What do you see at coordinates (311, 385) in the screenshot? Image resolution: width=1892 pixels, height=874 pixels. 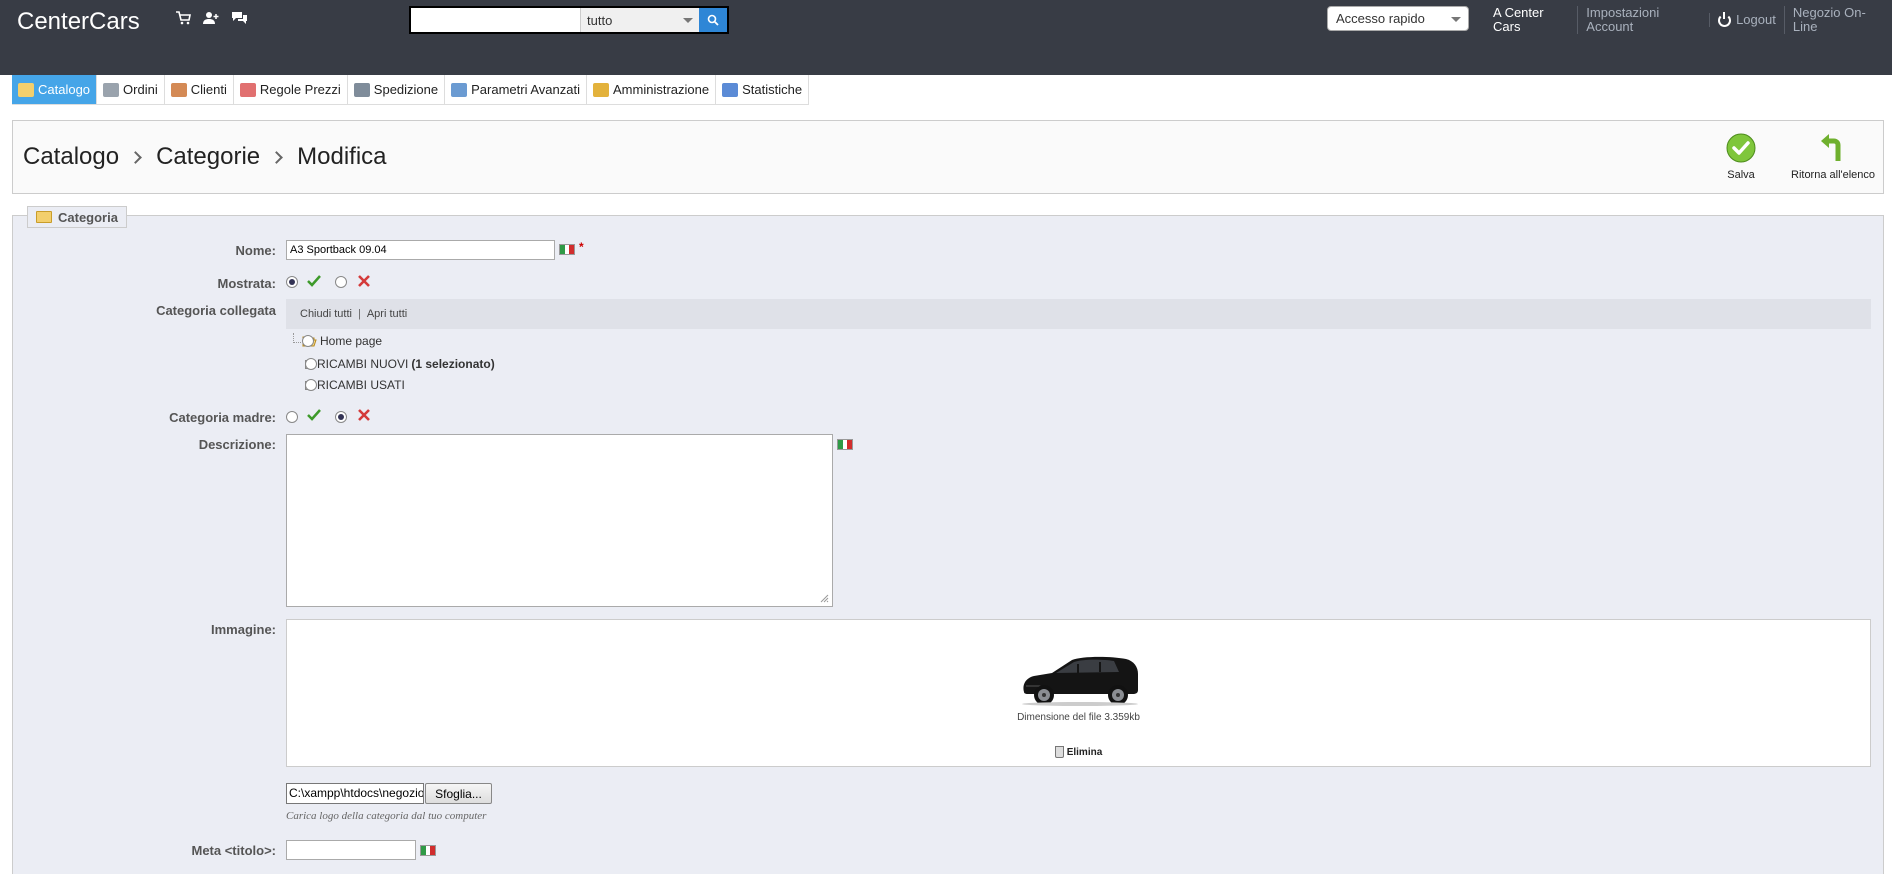 I see `used-parts-radio` at bounding box center [311, 385].